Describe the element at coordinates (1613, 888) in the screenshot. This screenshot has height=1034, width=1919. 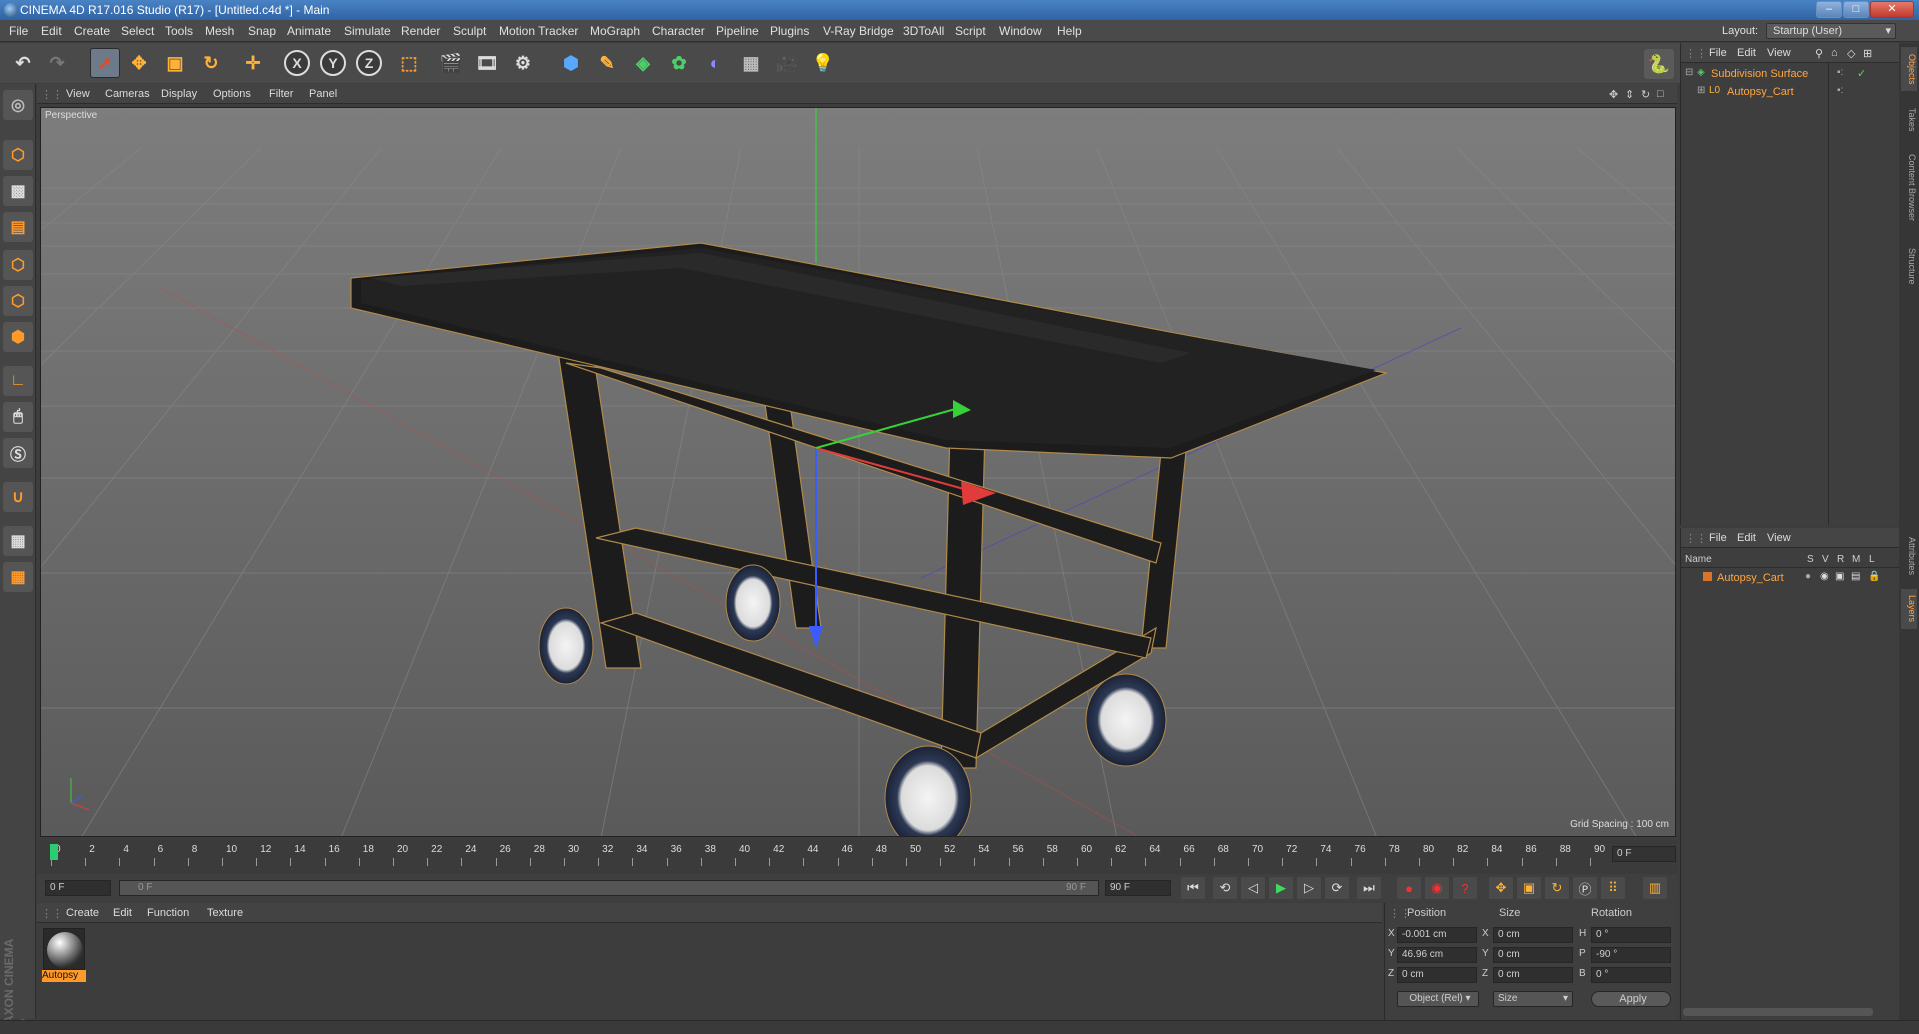
I see `key-pla-icon: ⠿` at that location.